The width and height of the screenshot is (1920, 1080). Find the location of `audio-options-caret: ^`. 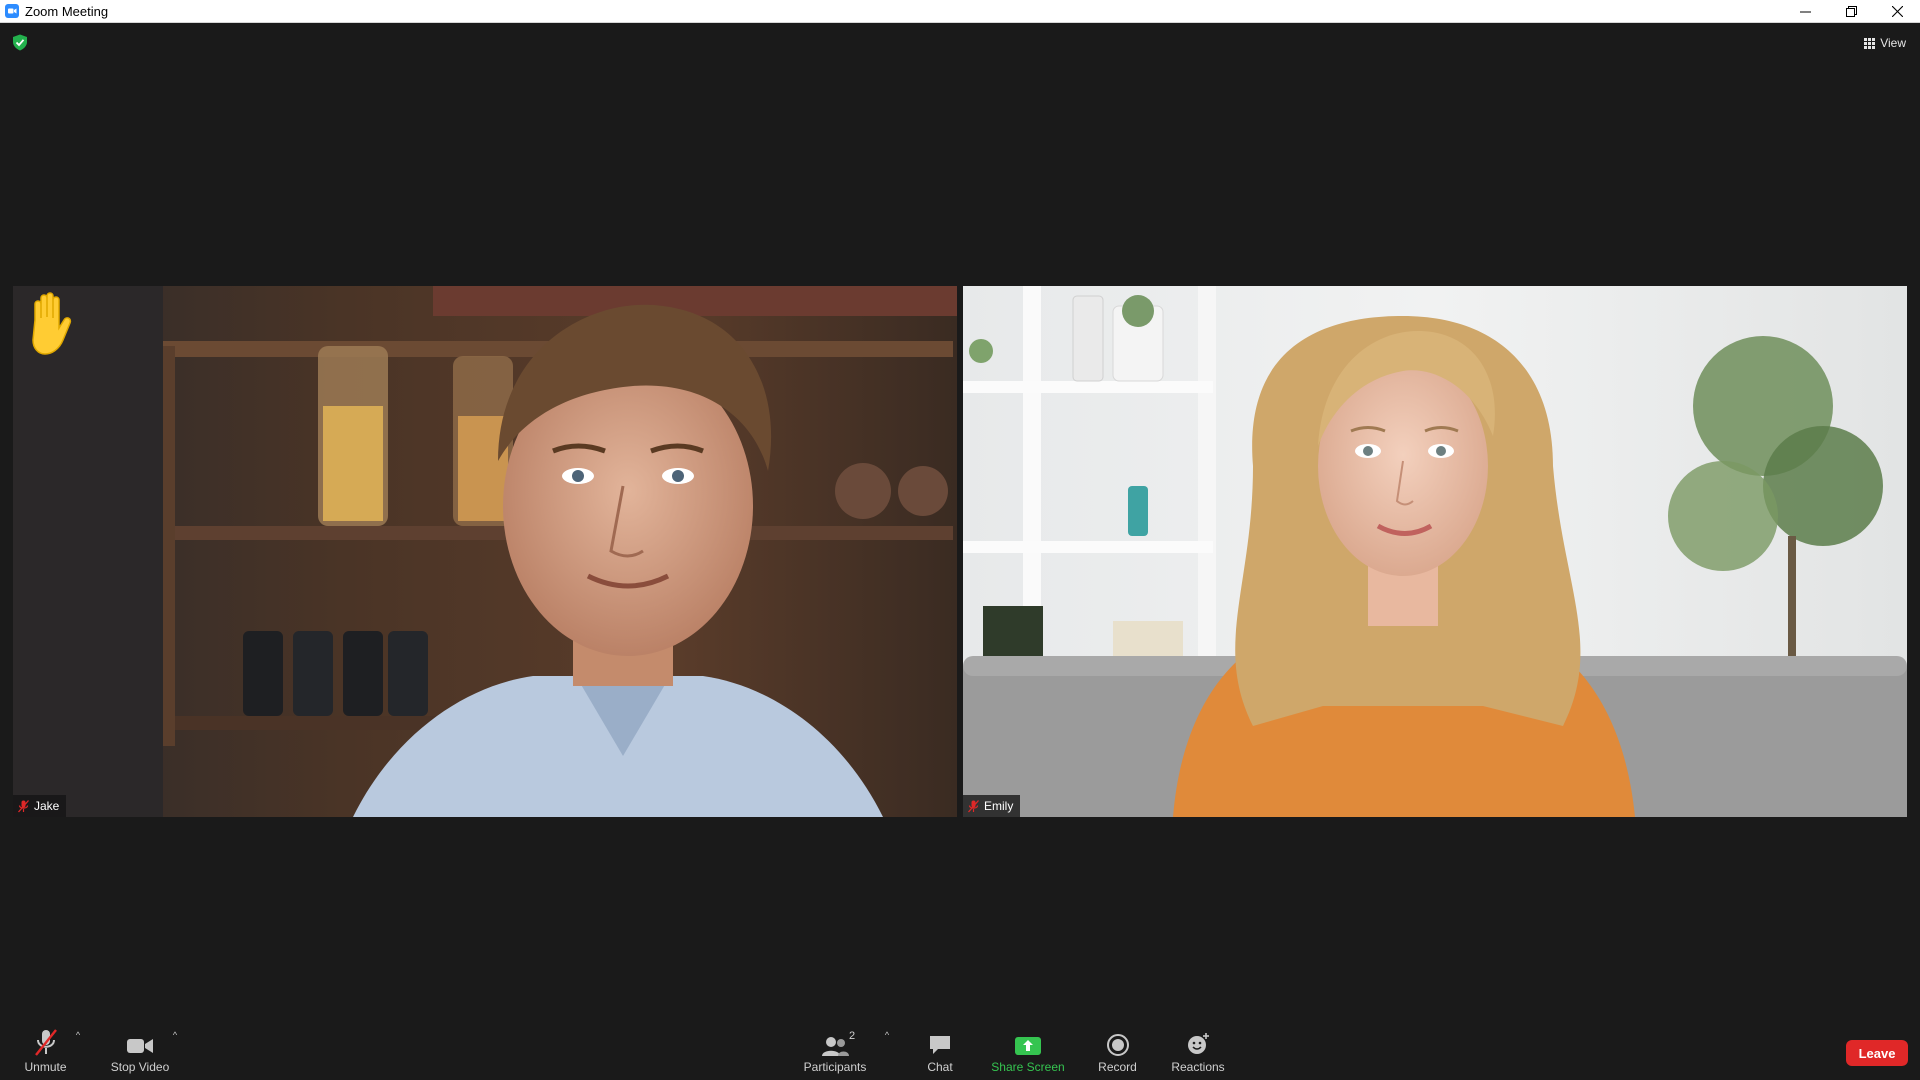

audio-options-caret: ^ is located at coordinates (78, 1035).